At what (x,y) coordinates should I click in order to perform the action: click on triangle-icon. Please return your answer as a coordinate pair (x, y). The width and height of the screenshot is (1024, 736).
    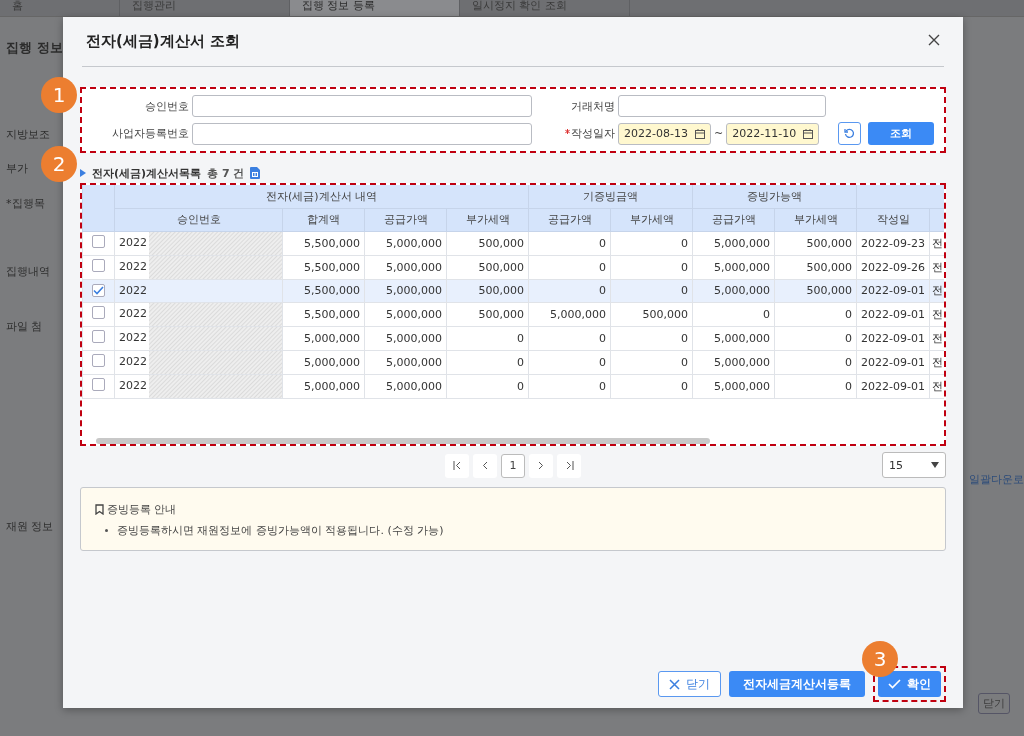
    Looking at the image, I should click on (83, 173).